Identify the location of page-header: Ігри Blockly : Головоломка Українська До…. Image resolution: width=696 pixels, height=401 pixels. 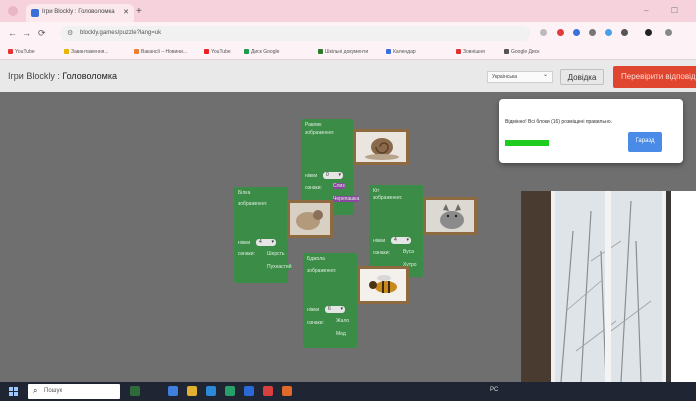
(348, 76).